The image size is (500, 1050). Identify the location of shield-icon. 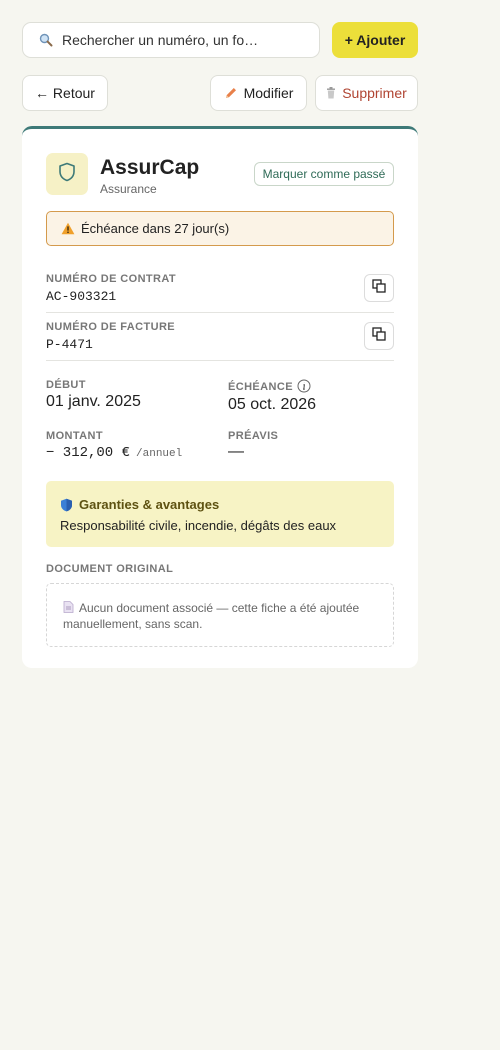
(67, 174).